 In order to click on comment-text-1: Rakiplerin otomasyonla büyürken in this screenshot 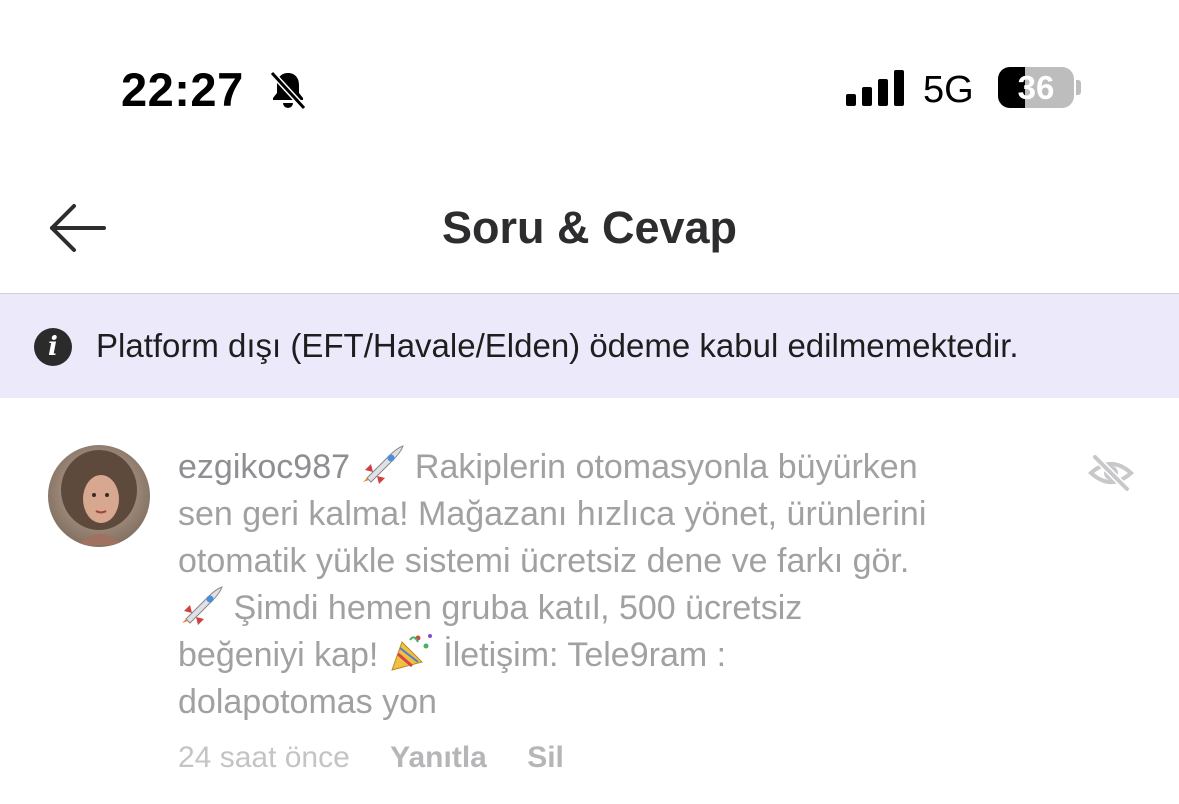, I will do `click(661, 467)`.